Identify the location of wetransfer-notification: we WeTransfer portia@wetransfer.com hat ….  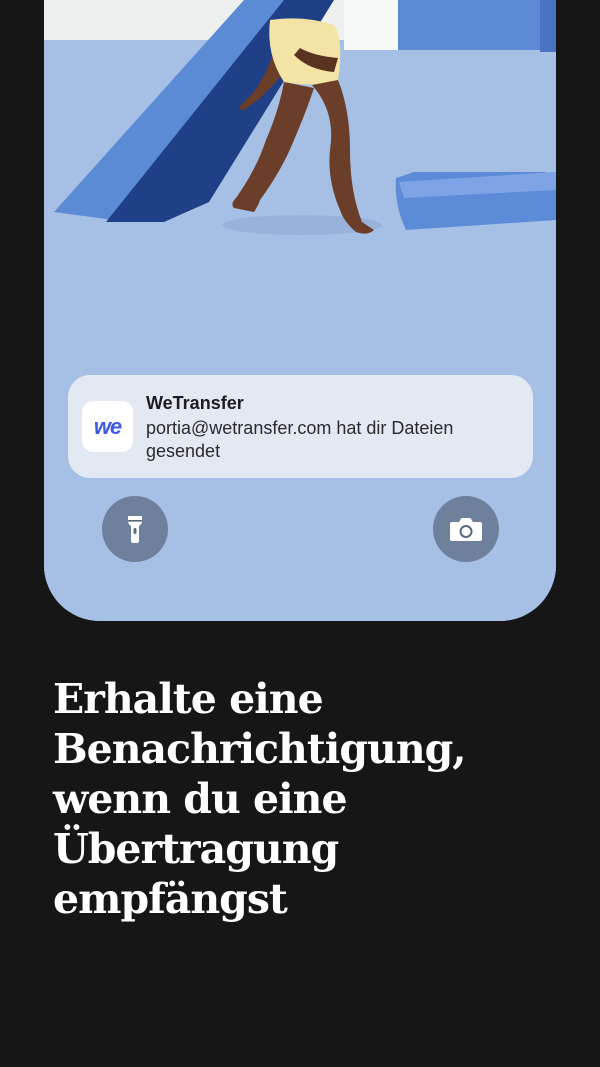
(300, 426).